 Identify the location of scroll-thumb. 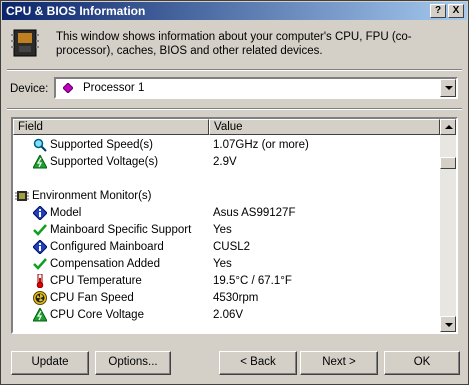
(448, 163).